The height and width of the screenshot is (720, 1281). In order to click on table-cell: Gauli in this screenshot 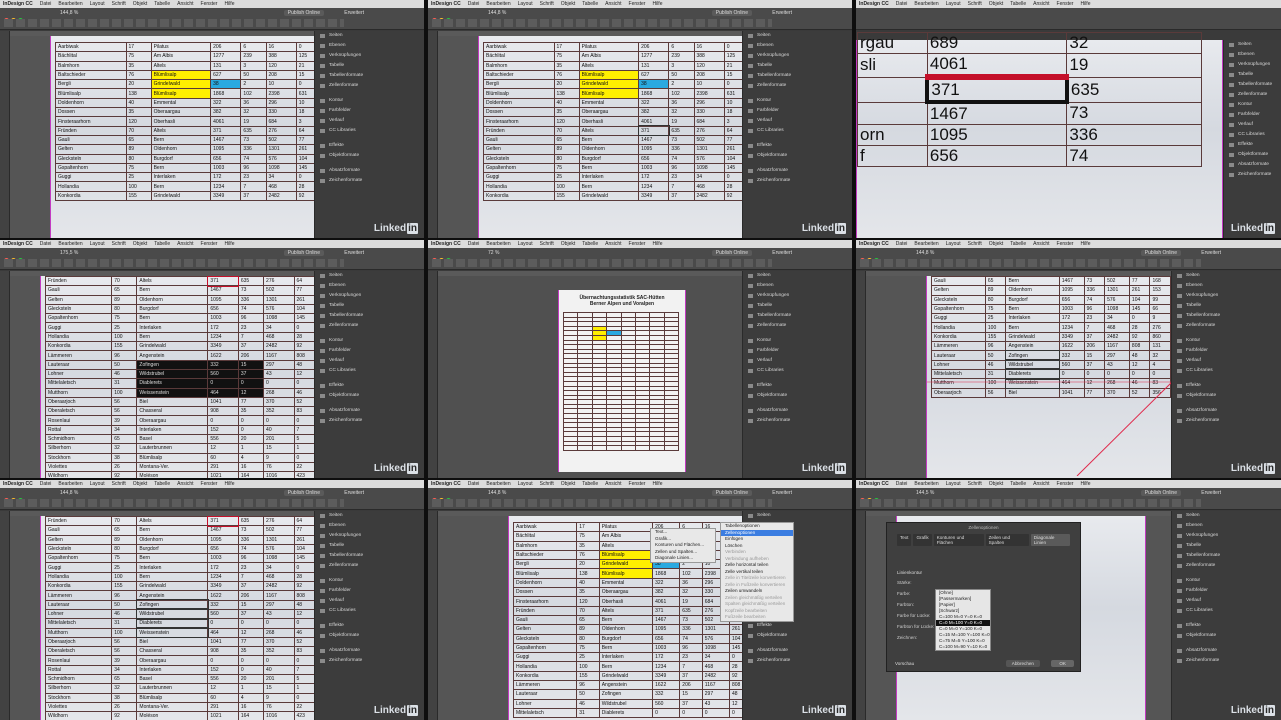, I will do `click(545, 620)`.